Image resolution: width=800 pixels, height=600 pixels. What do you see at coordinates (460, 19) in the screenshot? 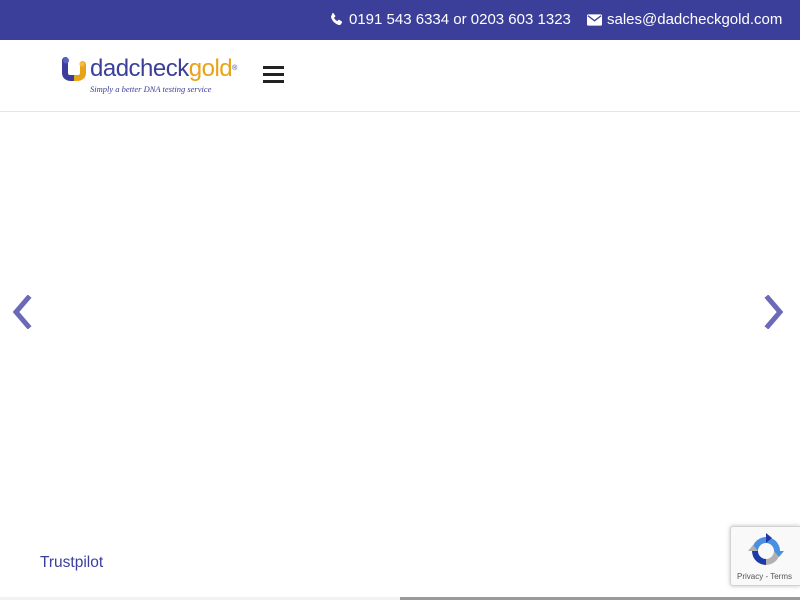
I see `phone-numbers: 0191 543 6334 or 0203 603 1323` at bounding box center [460, 19].